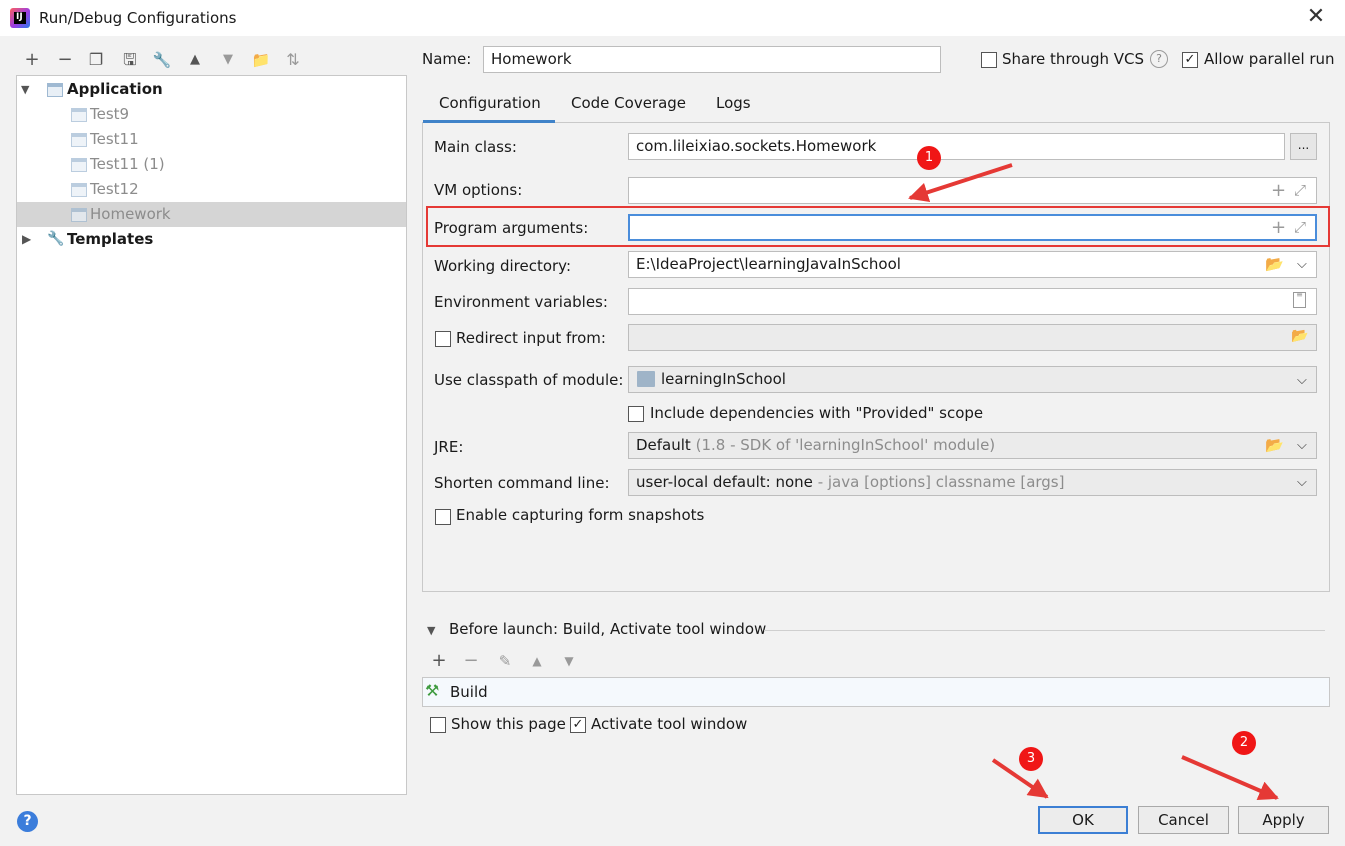 This screenshot has width=1345, height=846. Describe the element at coordinates (929, 158) in the screenshot. I see `annotation-badge-1: 1` at that location.